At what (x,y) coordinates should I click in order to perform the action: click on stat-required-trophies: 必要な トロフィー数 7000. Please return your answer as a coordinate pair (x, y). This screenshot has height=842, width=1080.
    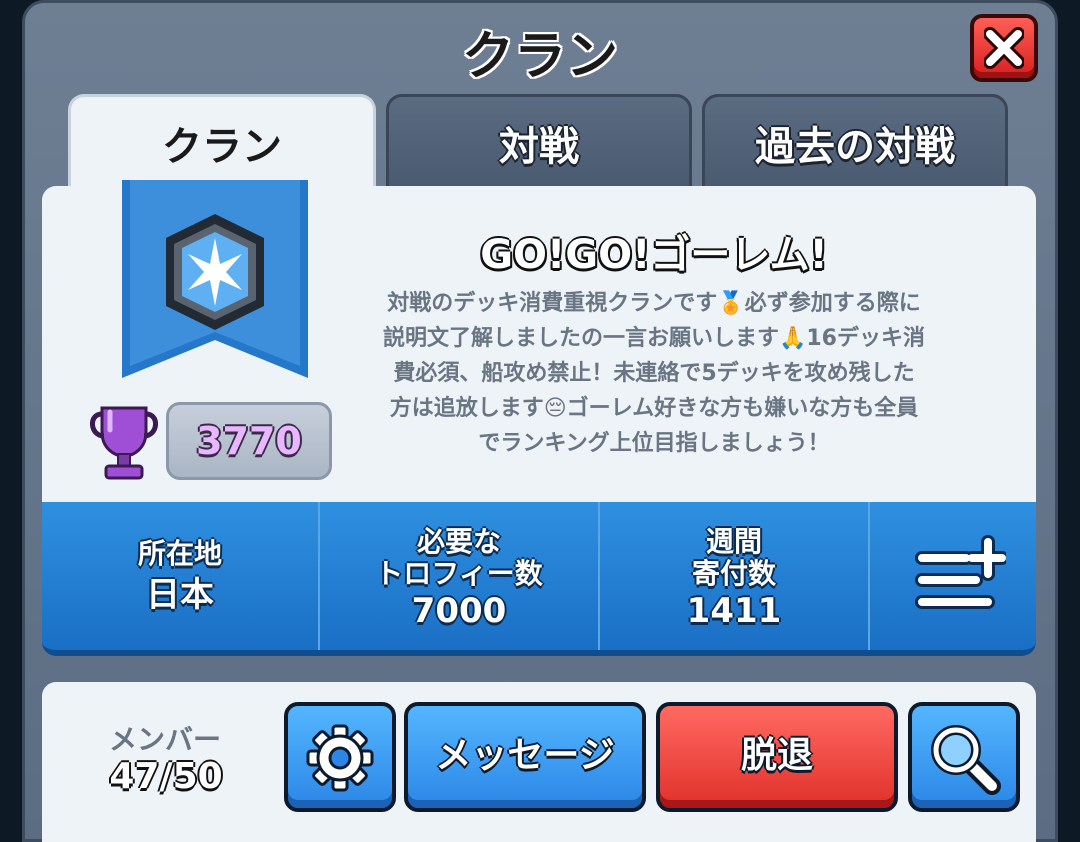
    Looking at the image, I should click on (459, 600).